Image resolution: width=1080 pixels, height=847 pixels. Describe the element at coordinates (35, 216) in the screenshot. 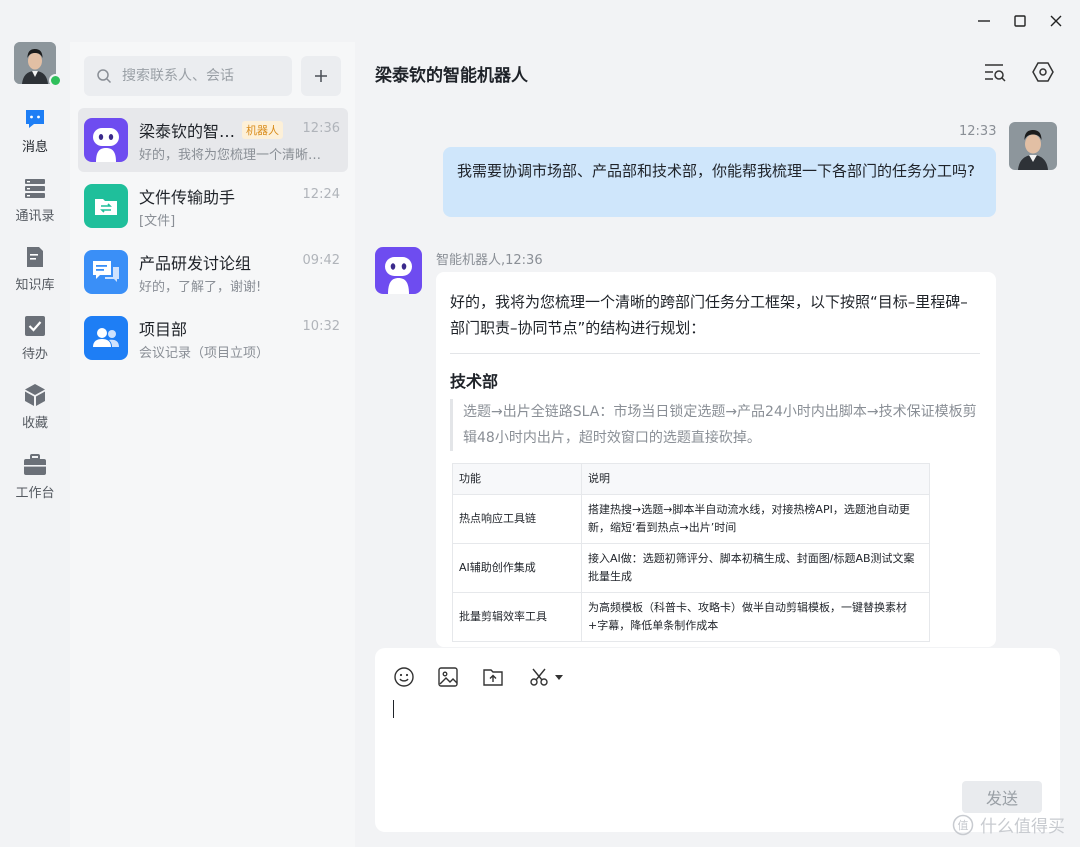

I see `rail-item-label: 通讯录` at that location.